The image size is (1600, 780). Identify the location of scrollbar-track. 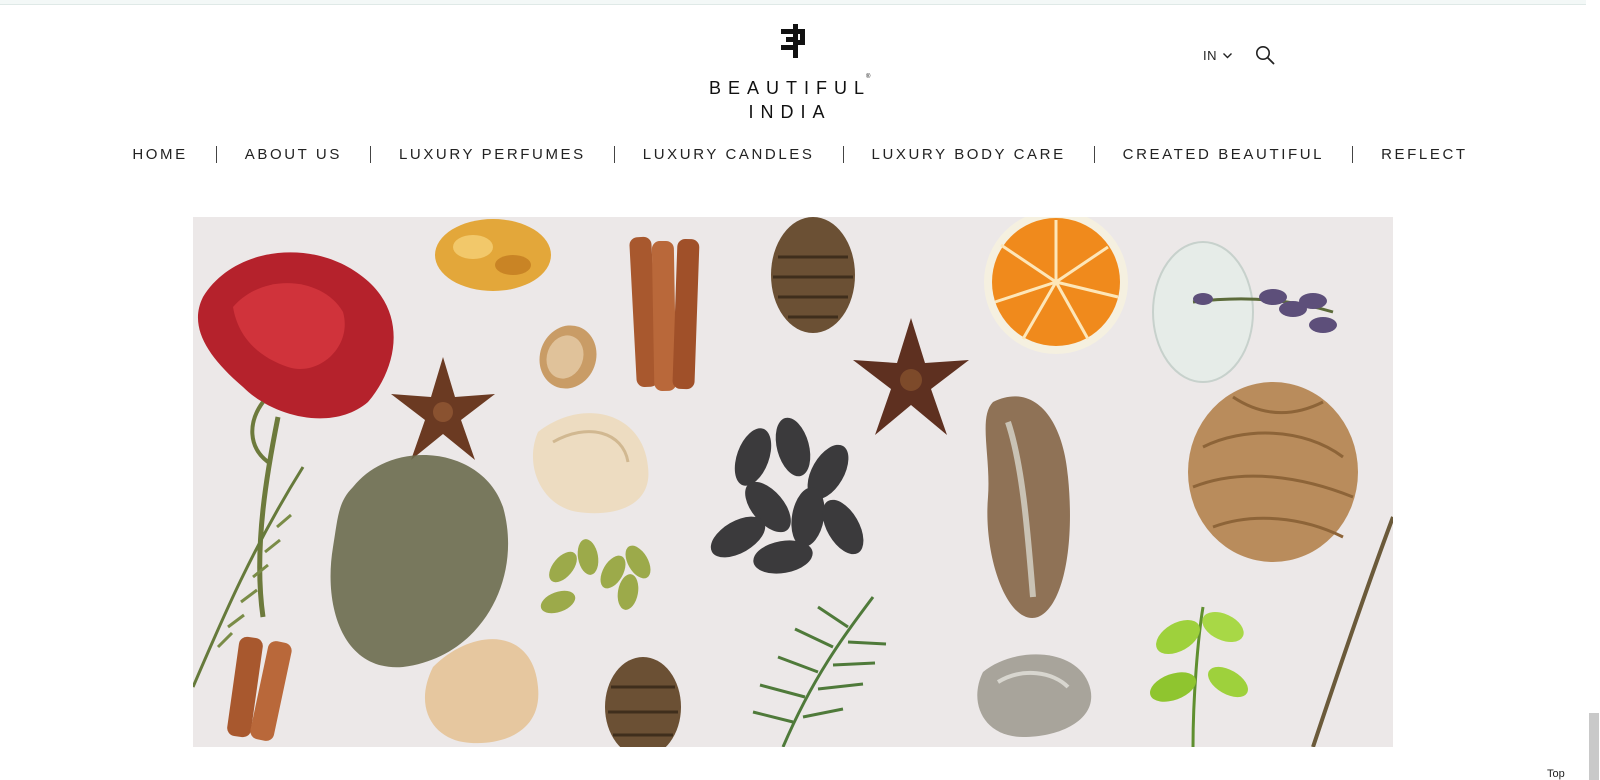
(1593, 390).